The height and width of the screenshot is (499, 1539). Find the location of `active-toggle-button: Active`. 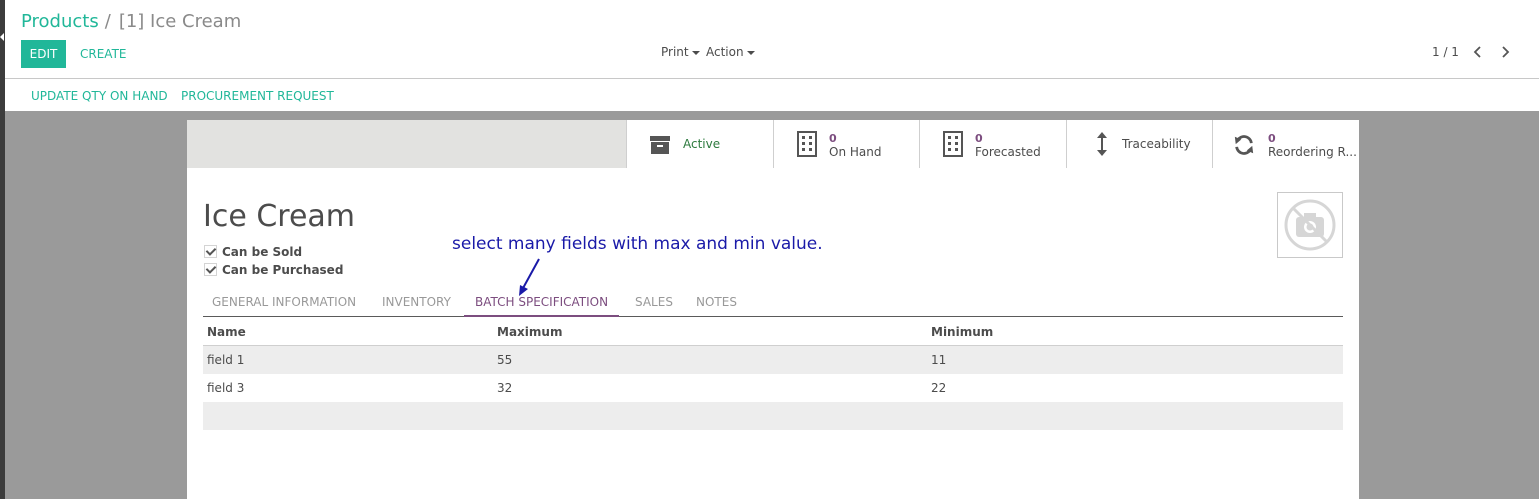

active-toggle-button: Active is located at coordinates (699, 144).